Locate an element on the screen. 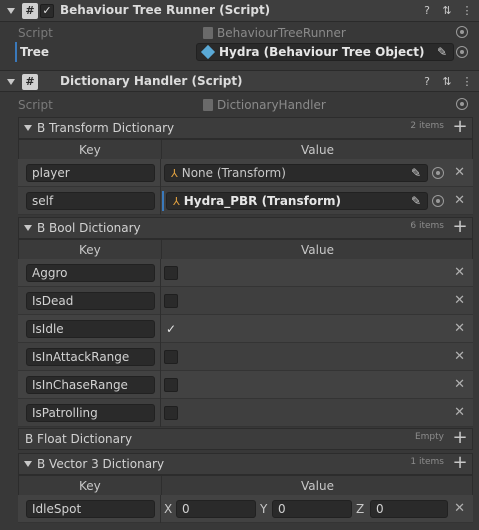 The width and height of the screenshot is (479, 530). runner-component-header: # ✓ Behaviour Tree Runner (Script) ? ⇅ ⋮ is located at coordinates (239, 11).